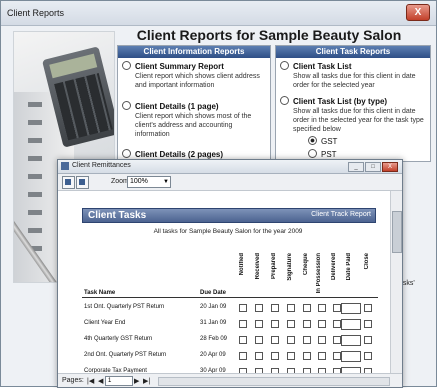 The height and width of the screenshot is (388, 437). What do you see at coordinates (101, 165) in the screenshot?
I see `inner-window-title: Client Remittances` at bounding box center [101, 165].